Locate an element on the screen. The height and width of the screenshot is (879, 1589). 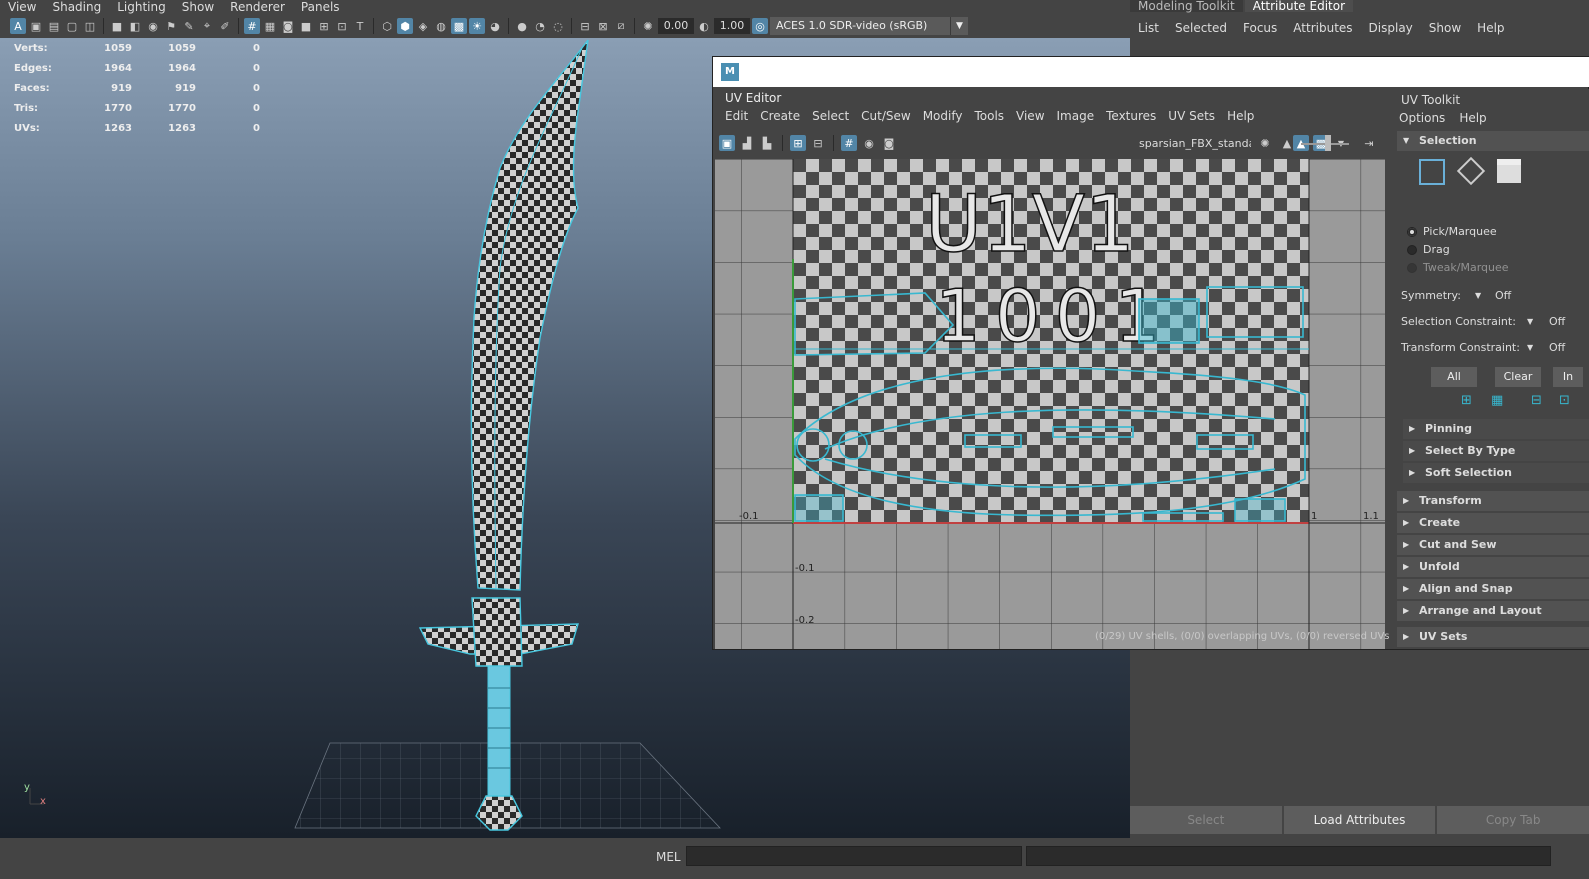
default-material-icon: ◍ is located at coordinates (441, 26).